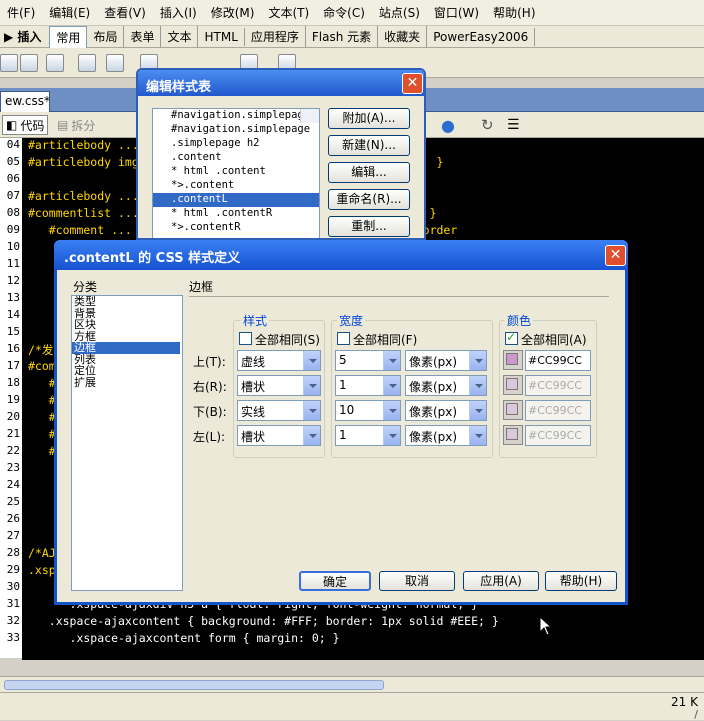  I want to click on selector-item: .content, so click(236, 158).